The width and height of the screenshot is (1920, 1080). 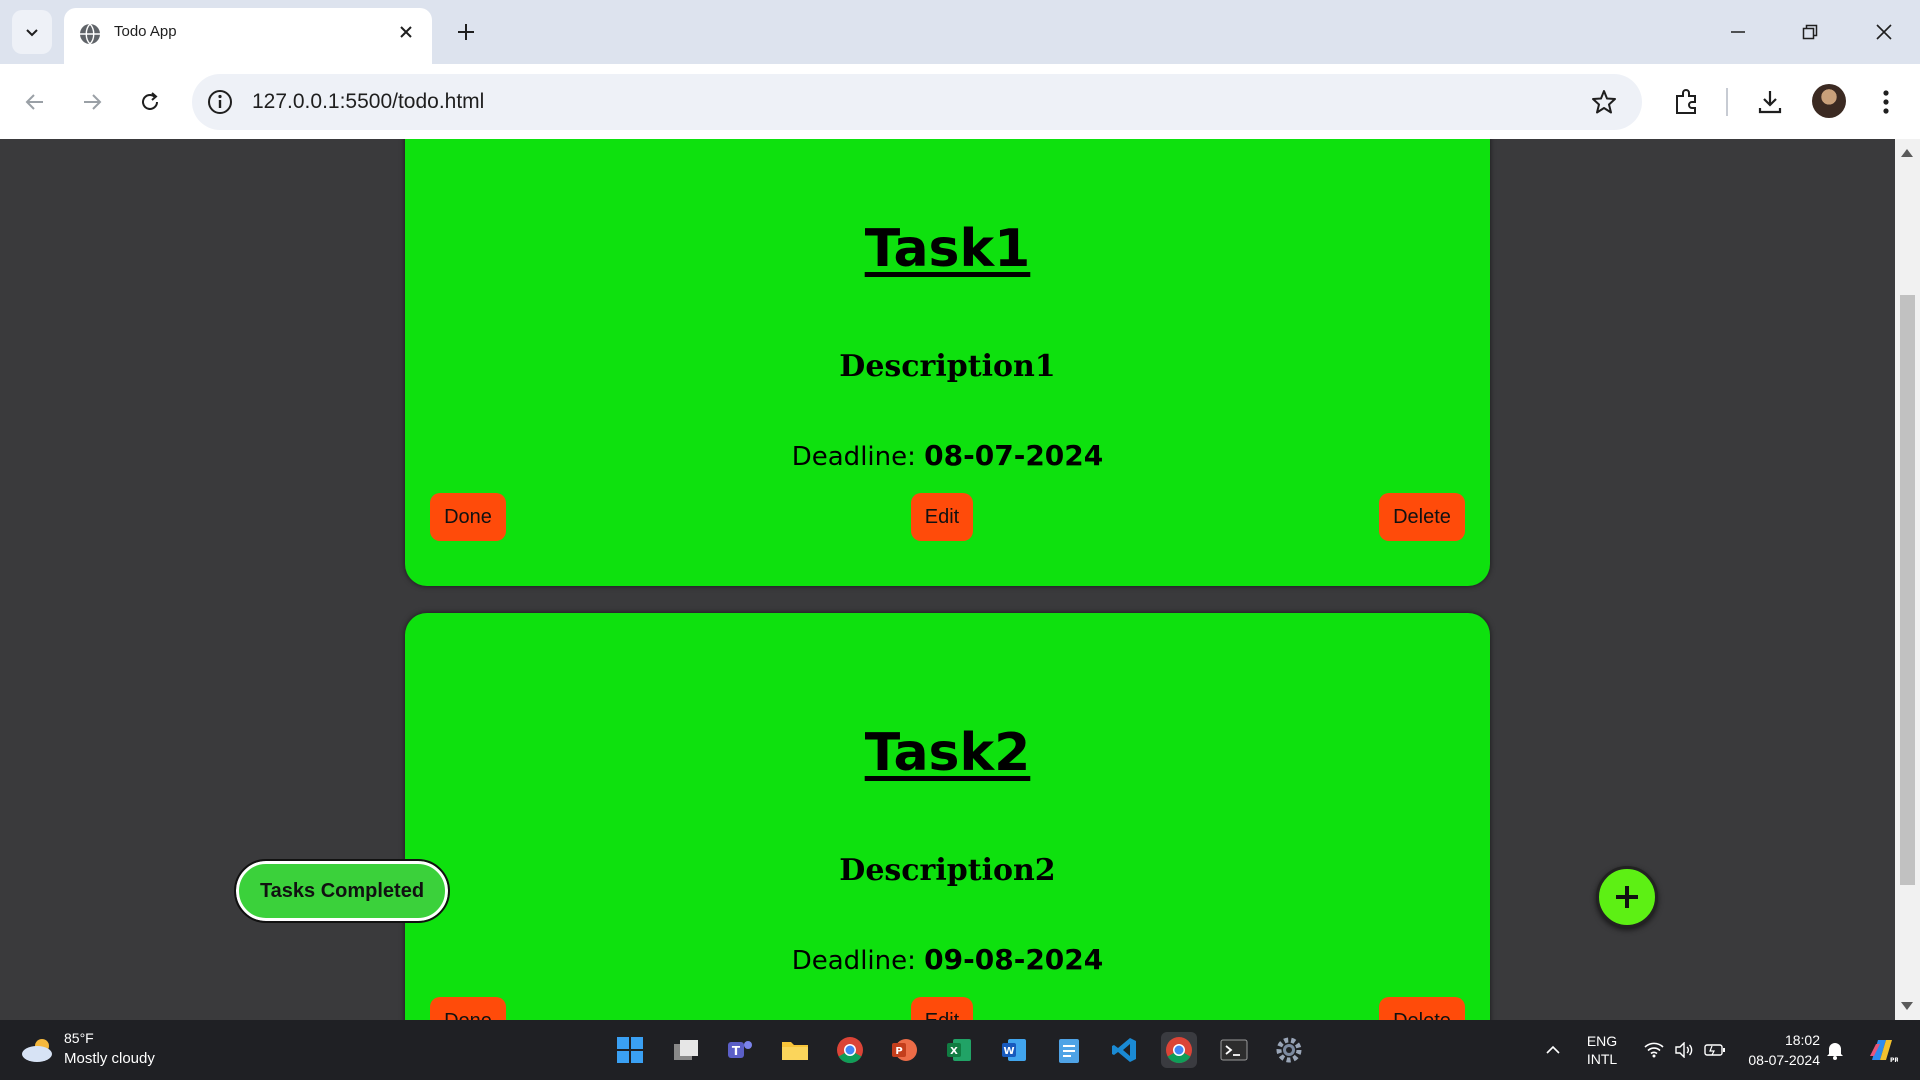 I want to click on copilot-button: PRE, so click(x=1882, y=1050).